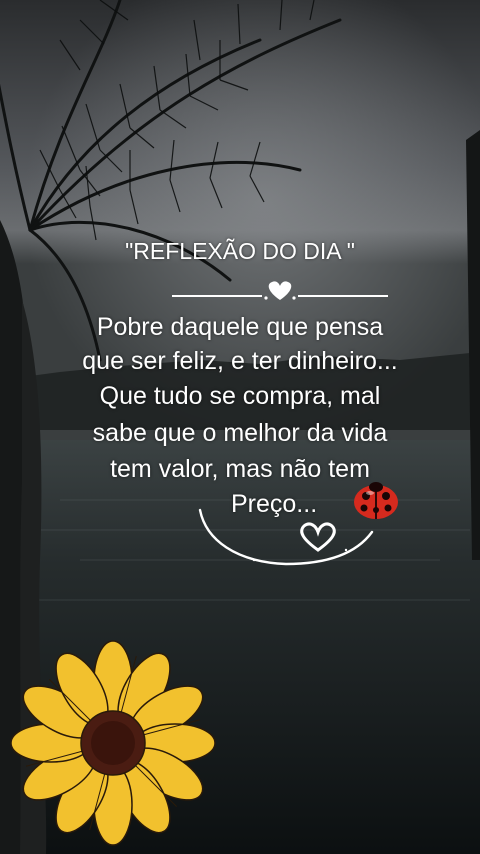  What do you see at coordinates (240, 469) in the screenshot?
I see `quote-line-5: tem valor, mas não tem` at bounding box center [240, 469].